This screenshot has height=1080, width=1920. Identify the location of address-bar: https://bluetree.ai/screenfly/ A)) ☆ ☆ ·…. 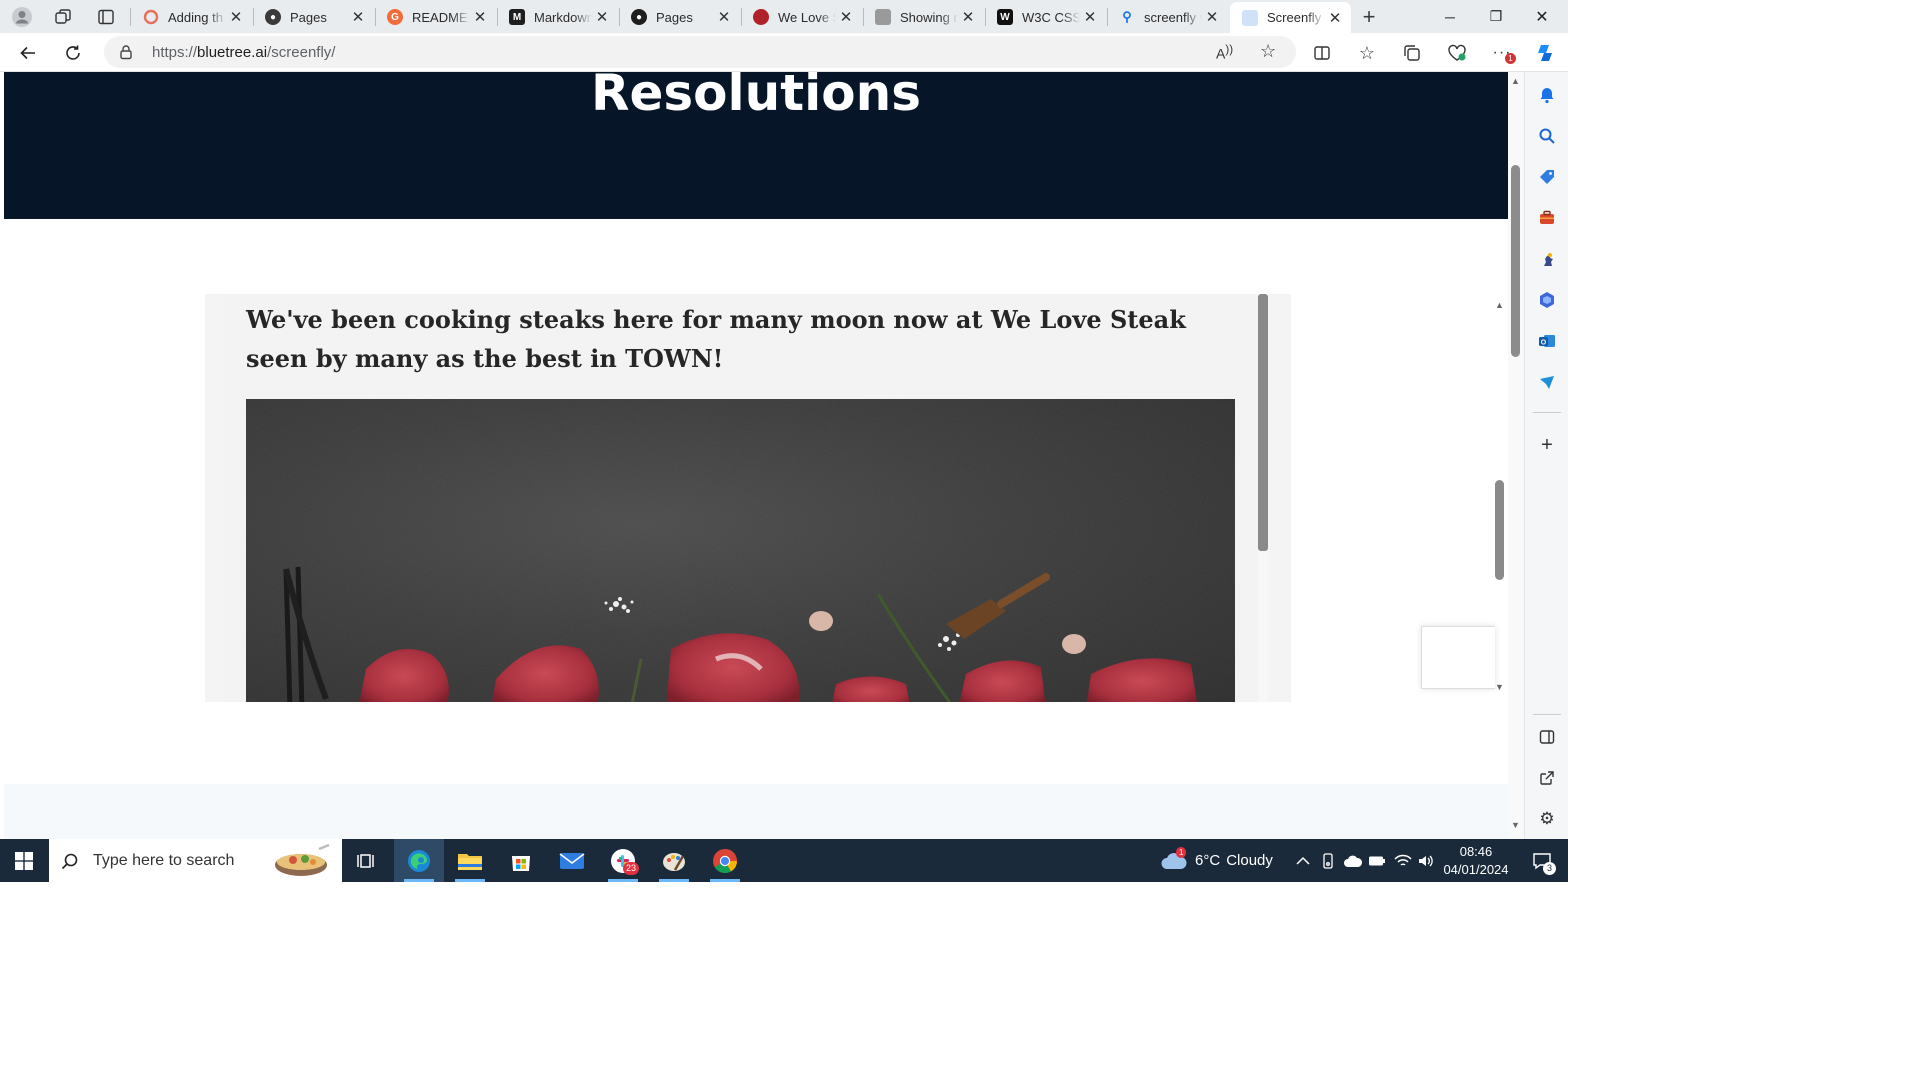
(784, 52).